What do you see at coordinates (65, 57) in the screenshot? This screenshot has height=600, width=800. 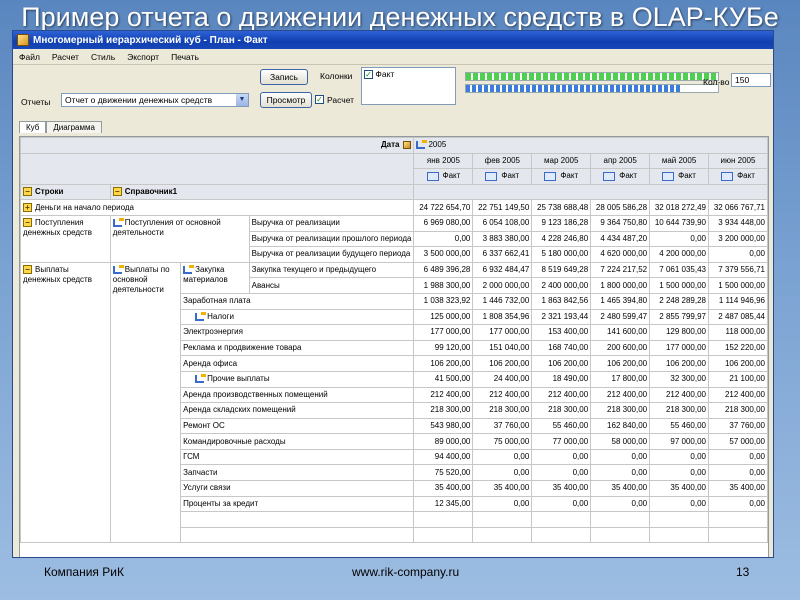 I see `menu-calc: Расчет` at bounding box center [65, 57].